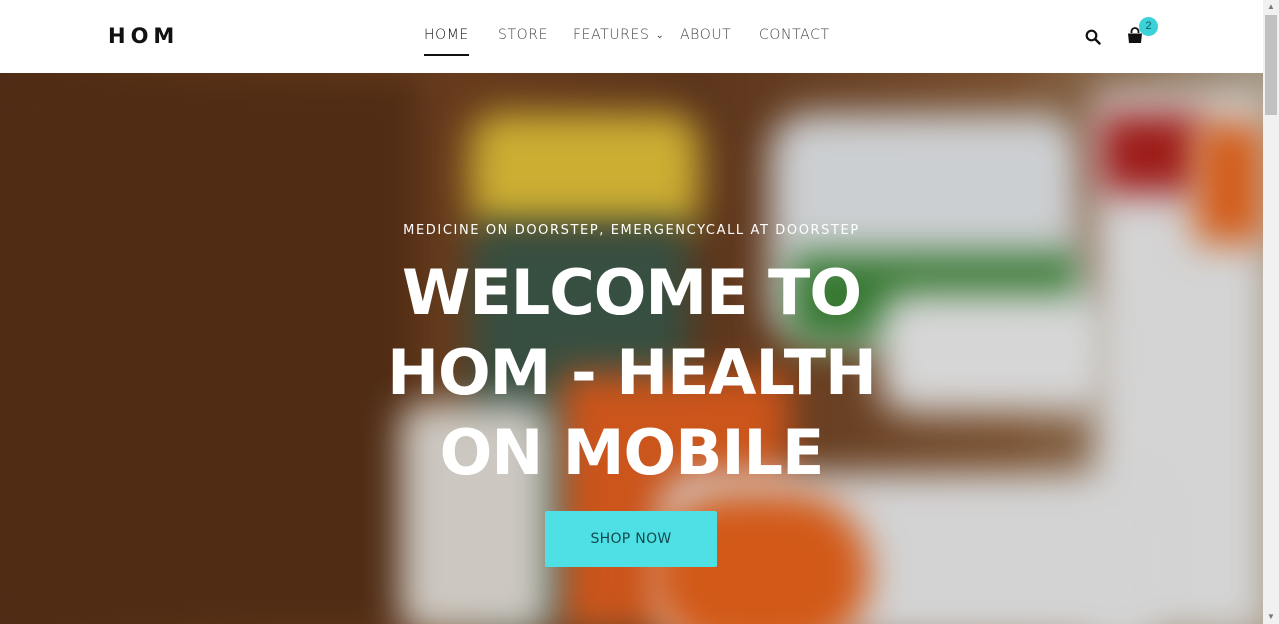  What do you see at coordinates (1271, 65) in the screenshot?
I see `scroll-thumb` at bounding box center [1271, 65].